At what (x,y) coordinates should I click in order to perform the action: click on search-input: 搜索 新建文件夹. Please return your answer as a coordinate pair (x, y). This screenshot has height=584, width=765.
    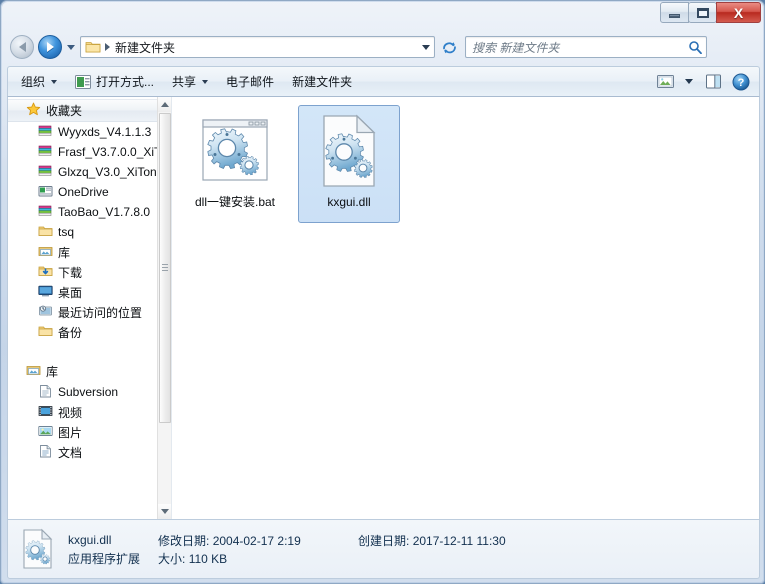
    Looking at the image, I should click on (575, 47).